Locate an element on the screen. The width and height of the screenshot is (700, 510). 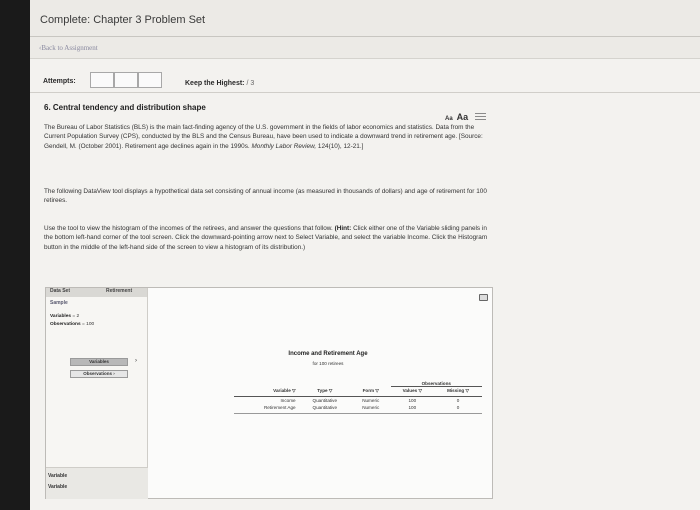
variable-panel-1: Variable is located at coordinates (57, 476).